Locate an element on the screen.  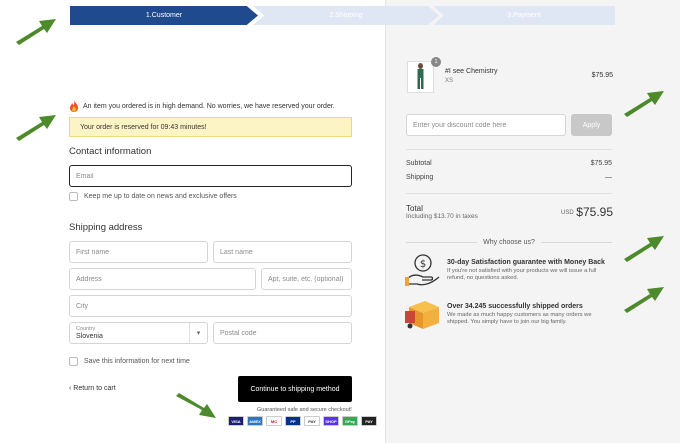
step-label: 2.Shipping is located at coordinates (346, 15).